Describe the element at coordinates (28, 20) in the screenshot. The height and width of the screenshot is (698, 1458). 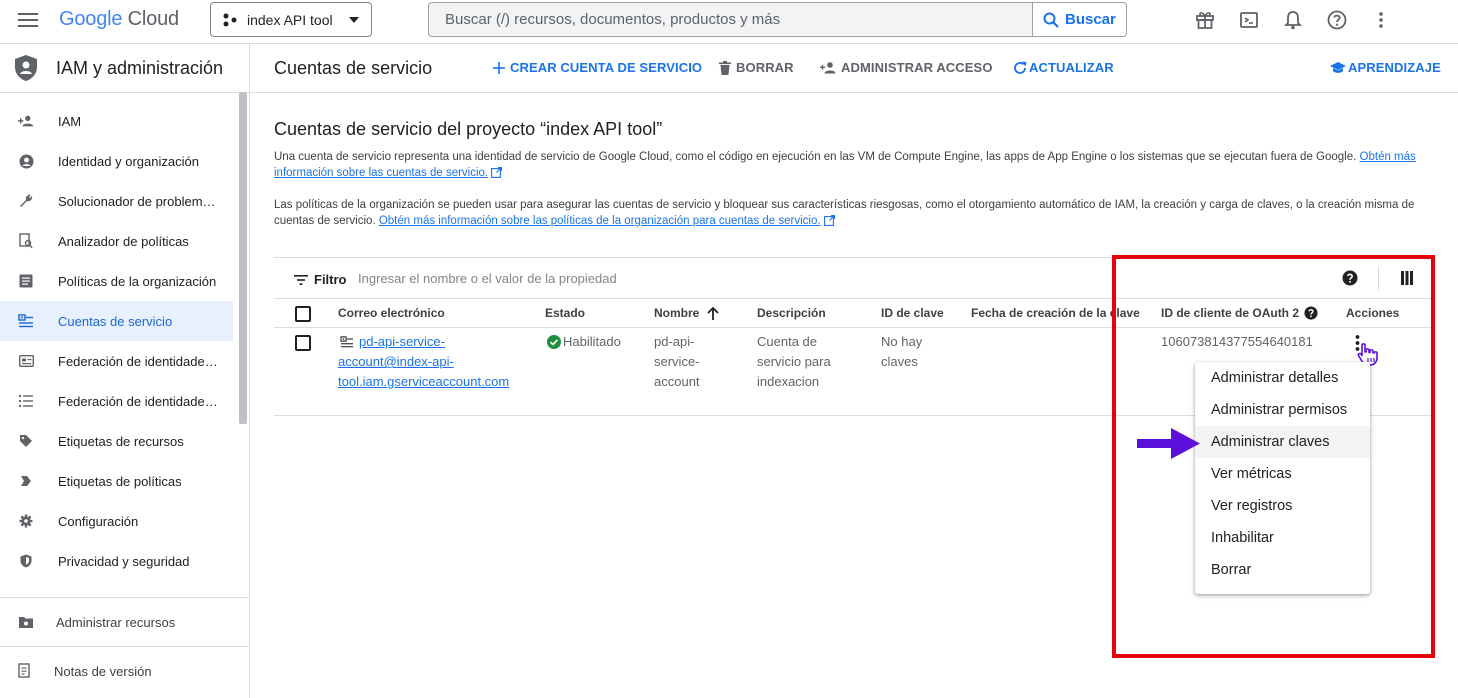
I see `hamburger-menu-icon` at that location.